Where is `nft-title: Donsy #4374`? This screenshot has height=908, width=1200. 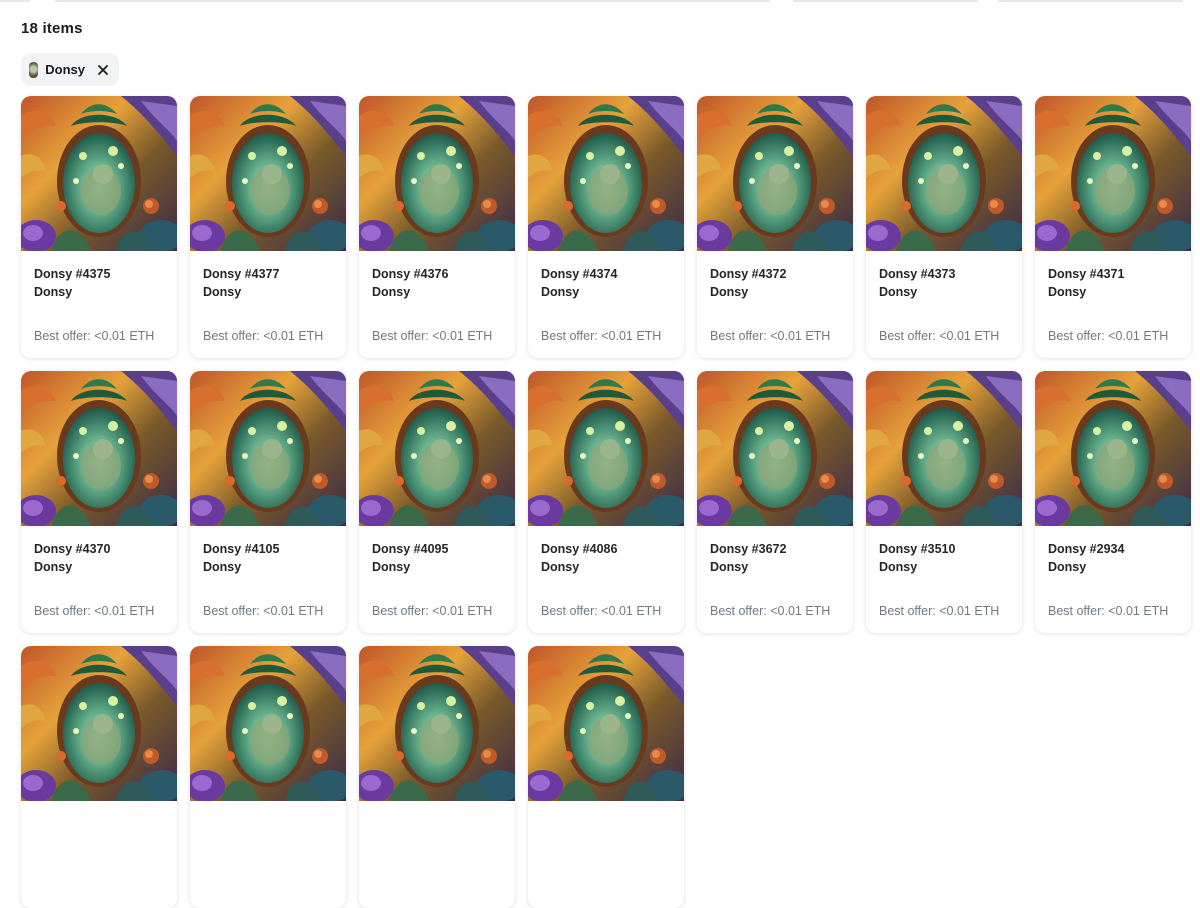 nft-title: Donsy #4374 is located at coordinates (579, 274).